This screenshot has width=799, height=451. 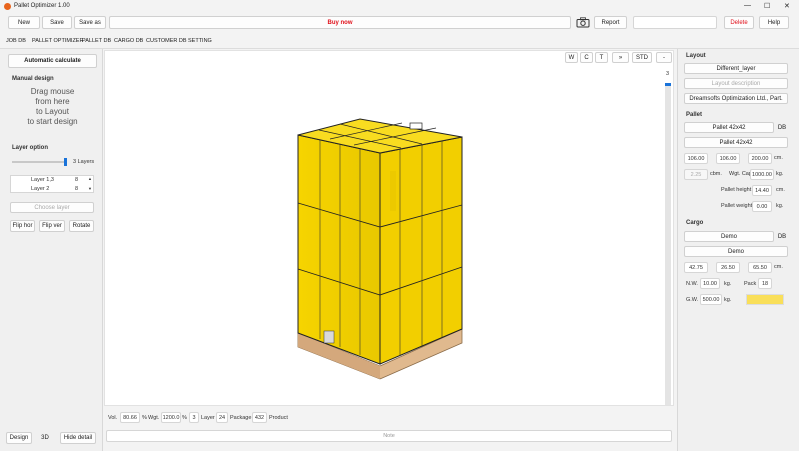 What do you see at coordinates (765, 299) in the screenshot?
I see `cargo-color-swatch` at bounding box center [765, 299].